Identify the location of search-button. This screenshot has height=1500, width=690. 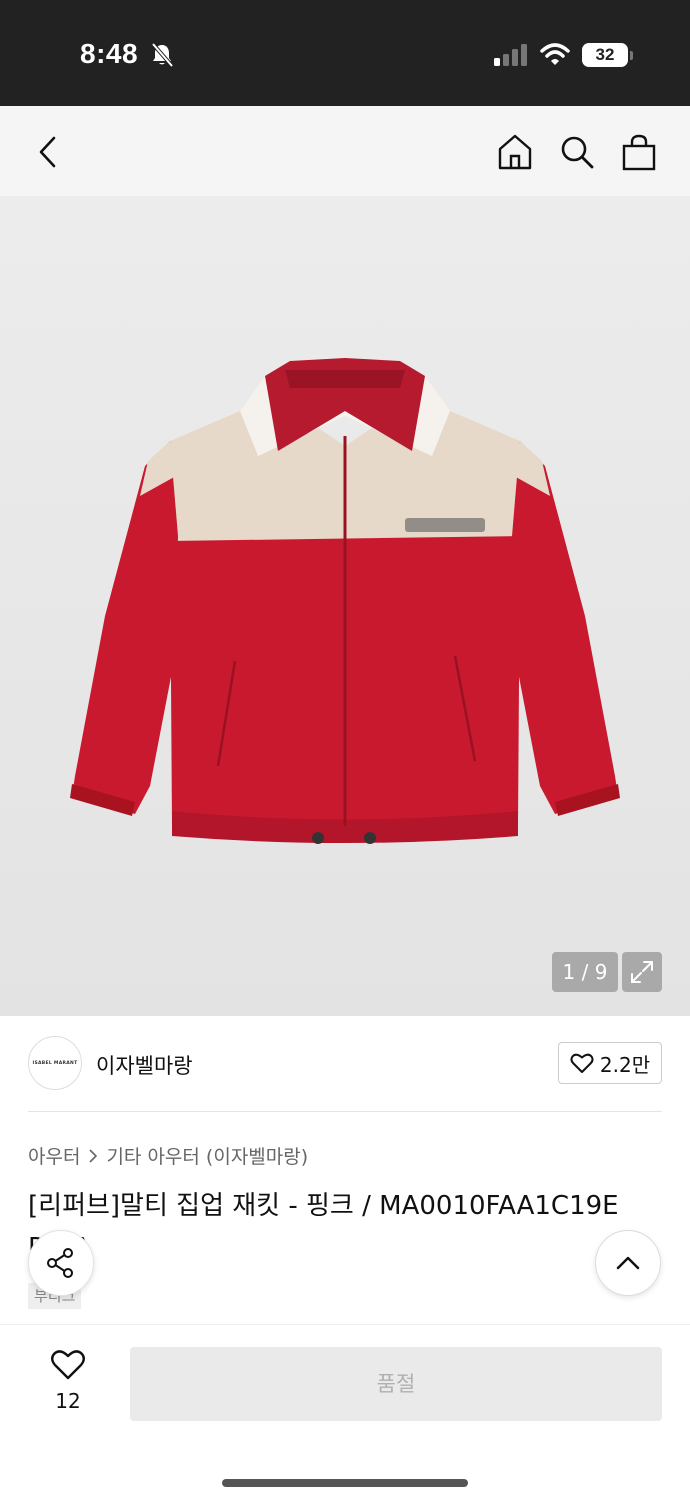
(577, 152).